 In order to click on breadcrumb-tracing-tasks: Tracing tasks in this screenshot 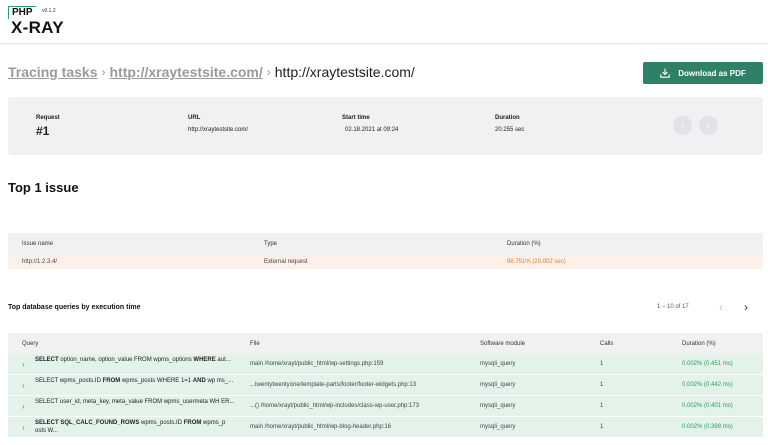, I will do `click(53, 72)`.